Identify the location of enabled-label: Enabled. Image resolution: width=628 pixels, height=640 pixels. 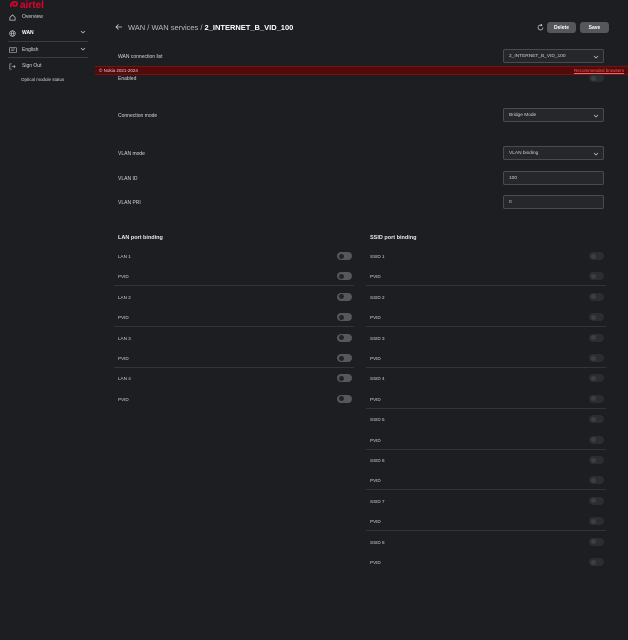
(127, 79).